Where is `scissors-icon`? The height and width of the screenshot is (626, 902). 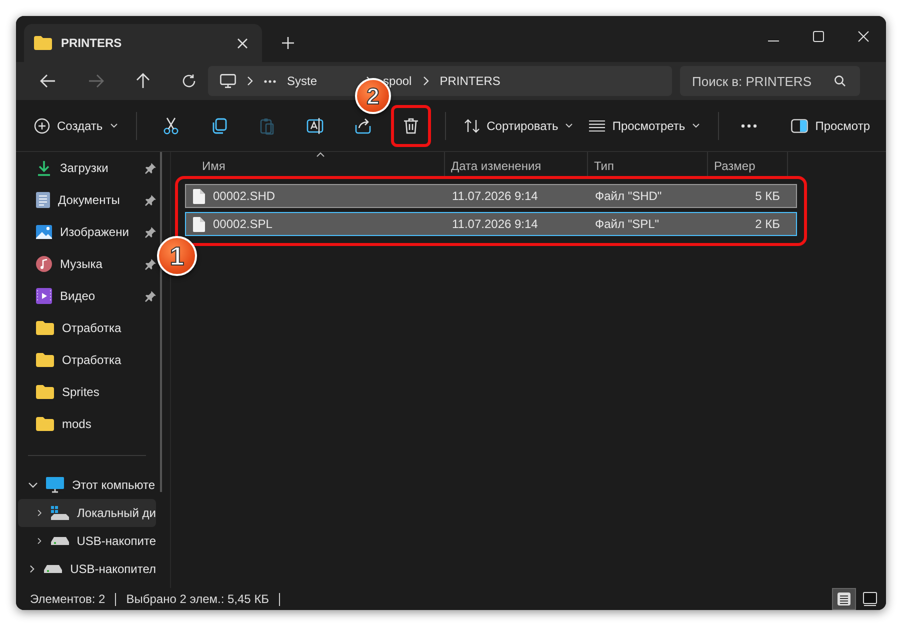
scissors-icon is located at coordinates (171, 125).